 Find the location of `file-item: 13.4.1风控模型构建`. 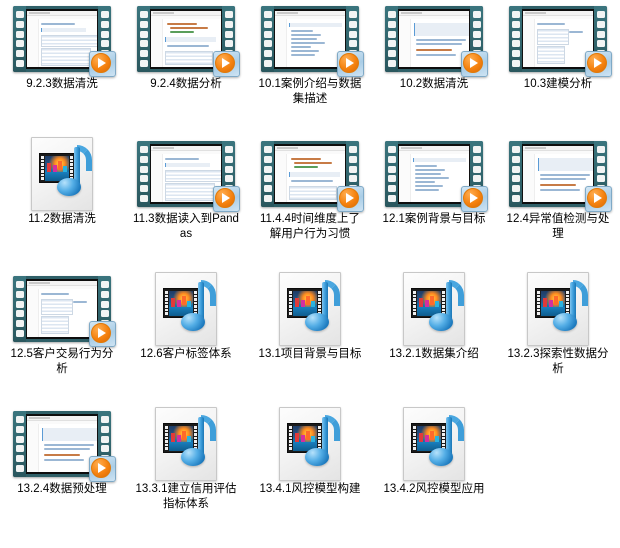

file-item: 13.4.1风控模型构建 is located at coordinates (310, 472).